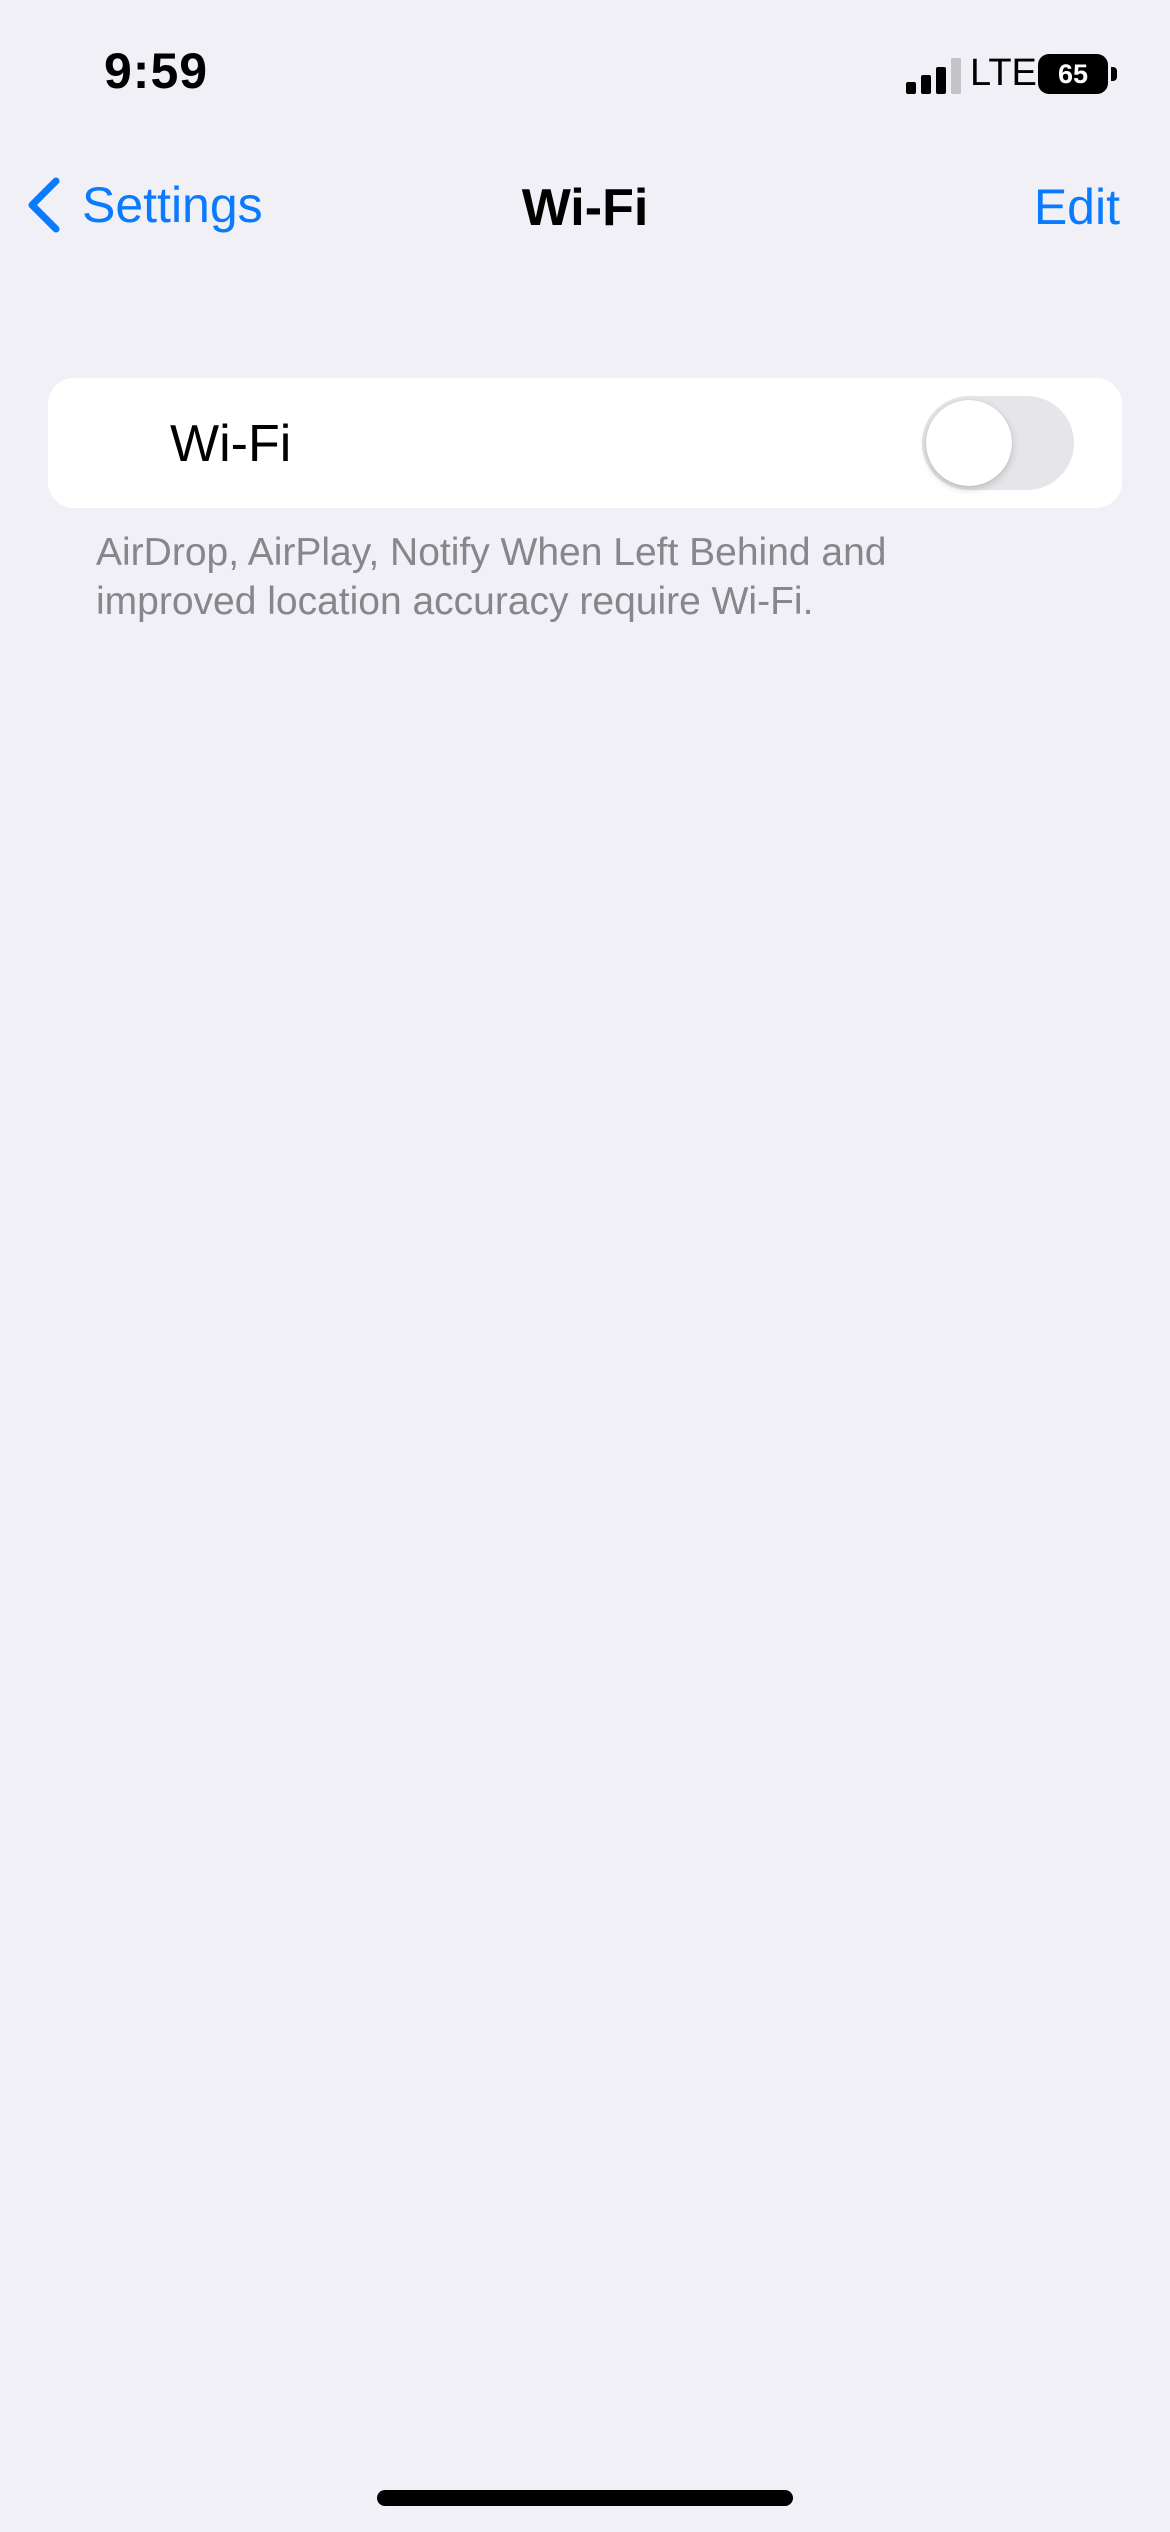 This screenshot has width=1170, height=2532. I want to click on back-button-label: Settings, so click(172, 205).